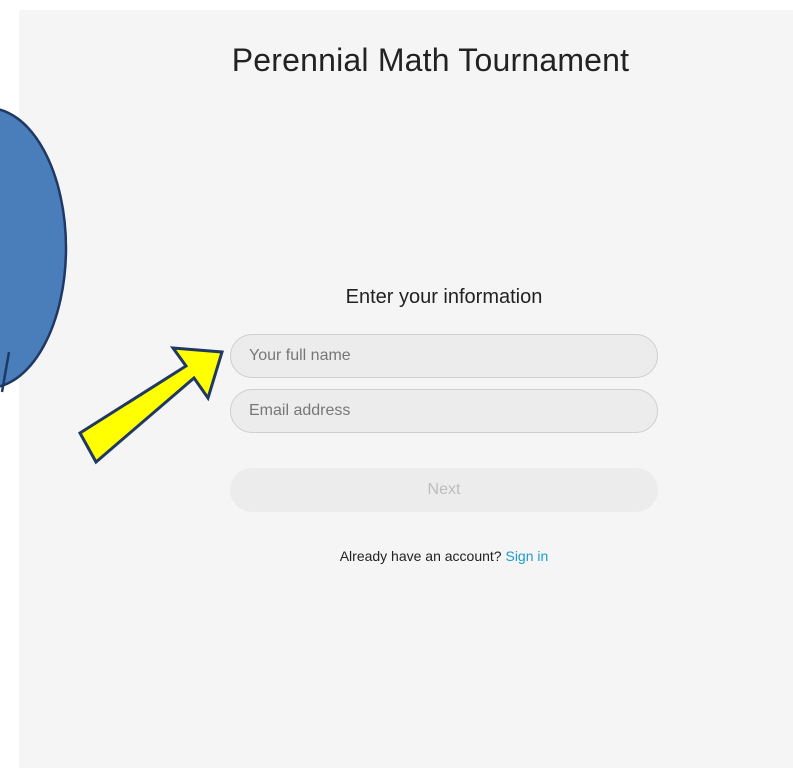  Describe the element at coordinates (5, 372) in the screenshot. I see `callout-tail-line` at that location.